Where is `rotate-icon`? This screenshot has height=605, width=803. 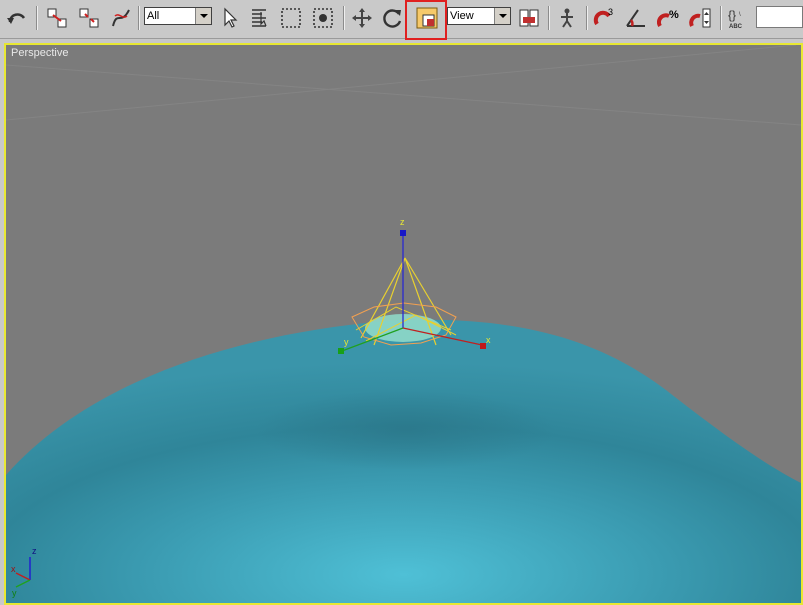 rotate-icon is located at coordinates (393, 18).